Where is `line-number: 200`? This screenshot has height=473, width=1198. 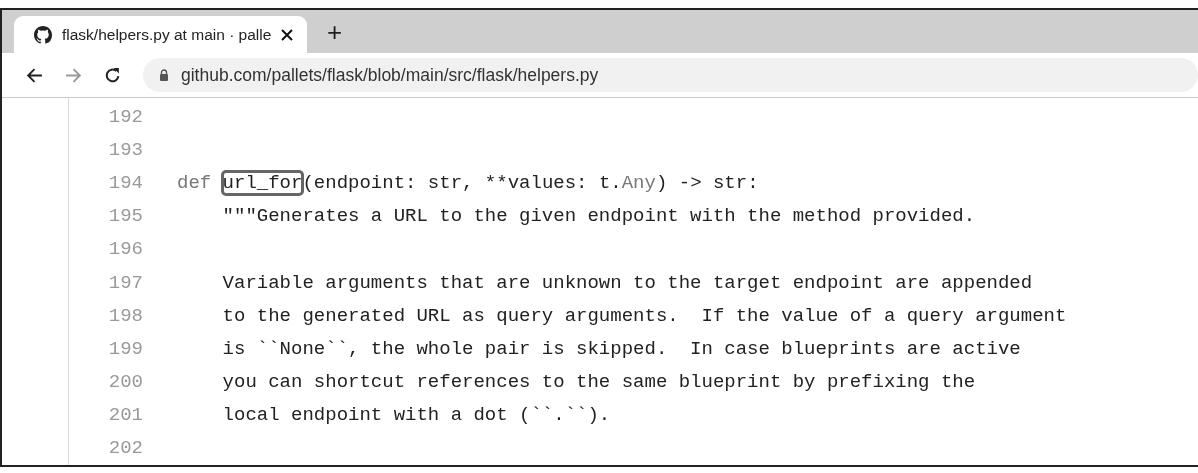
line-number: 200 is located at coordinates (125, 382).